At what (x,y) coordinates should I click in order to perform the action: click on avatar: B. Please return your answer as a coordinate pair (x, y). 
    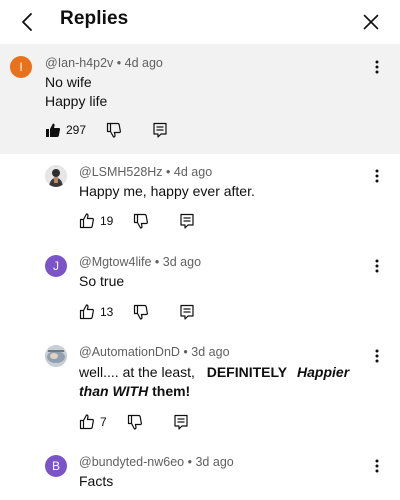
    Looking at the image, I should click on (56, 466).